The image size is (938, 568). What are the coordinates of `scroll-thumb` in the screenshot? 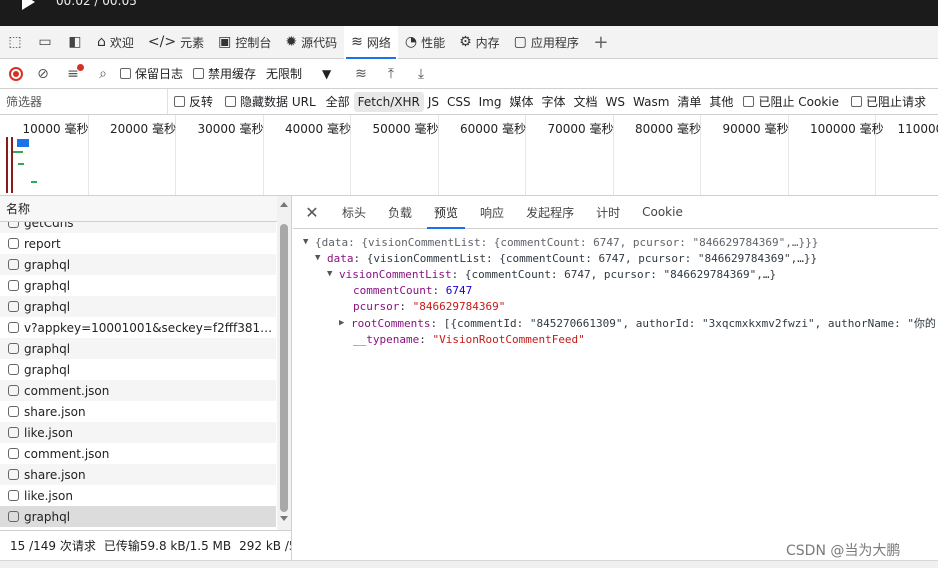 It's located at (284, 368).